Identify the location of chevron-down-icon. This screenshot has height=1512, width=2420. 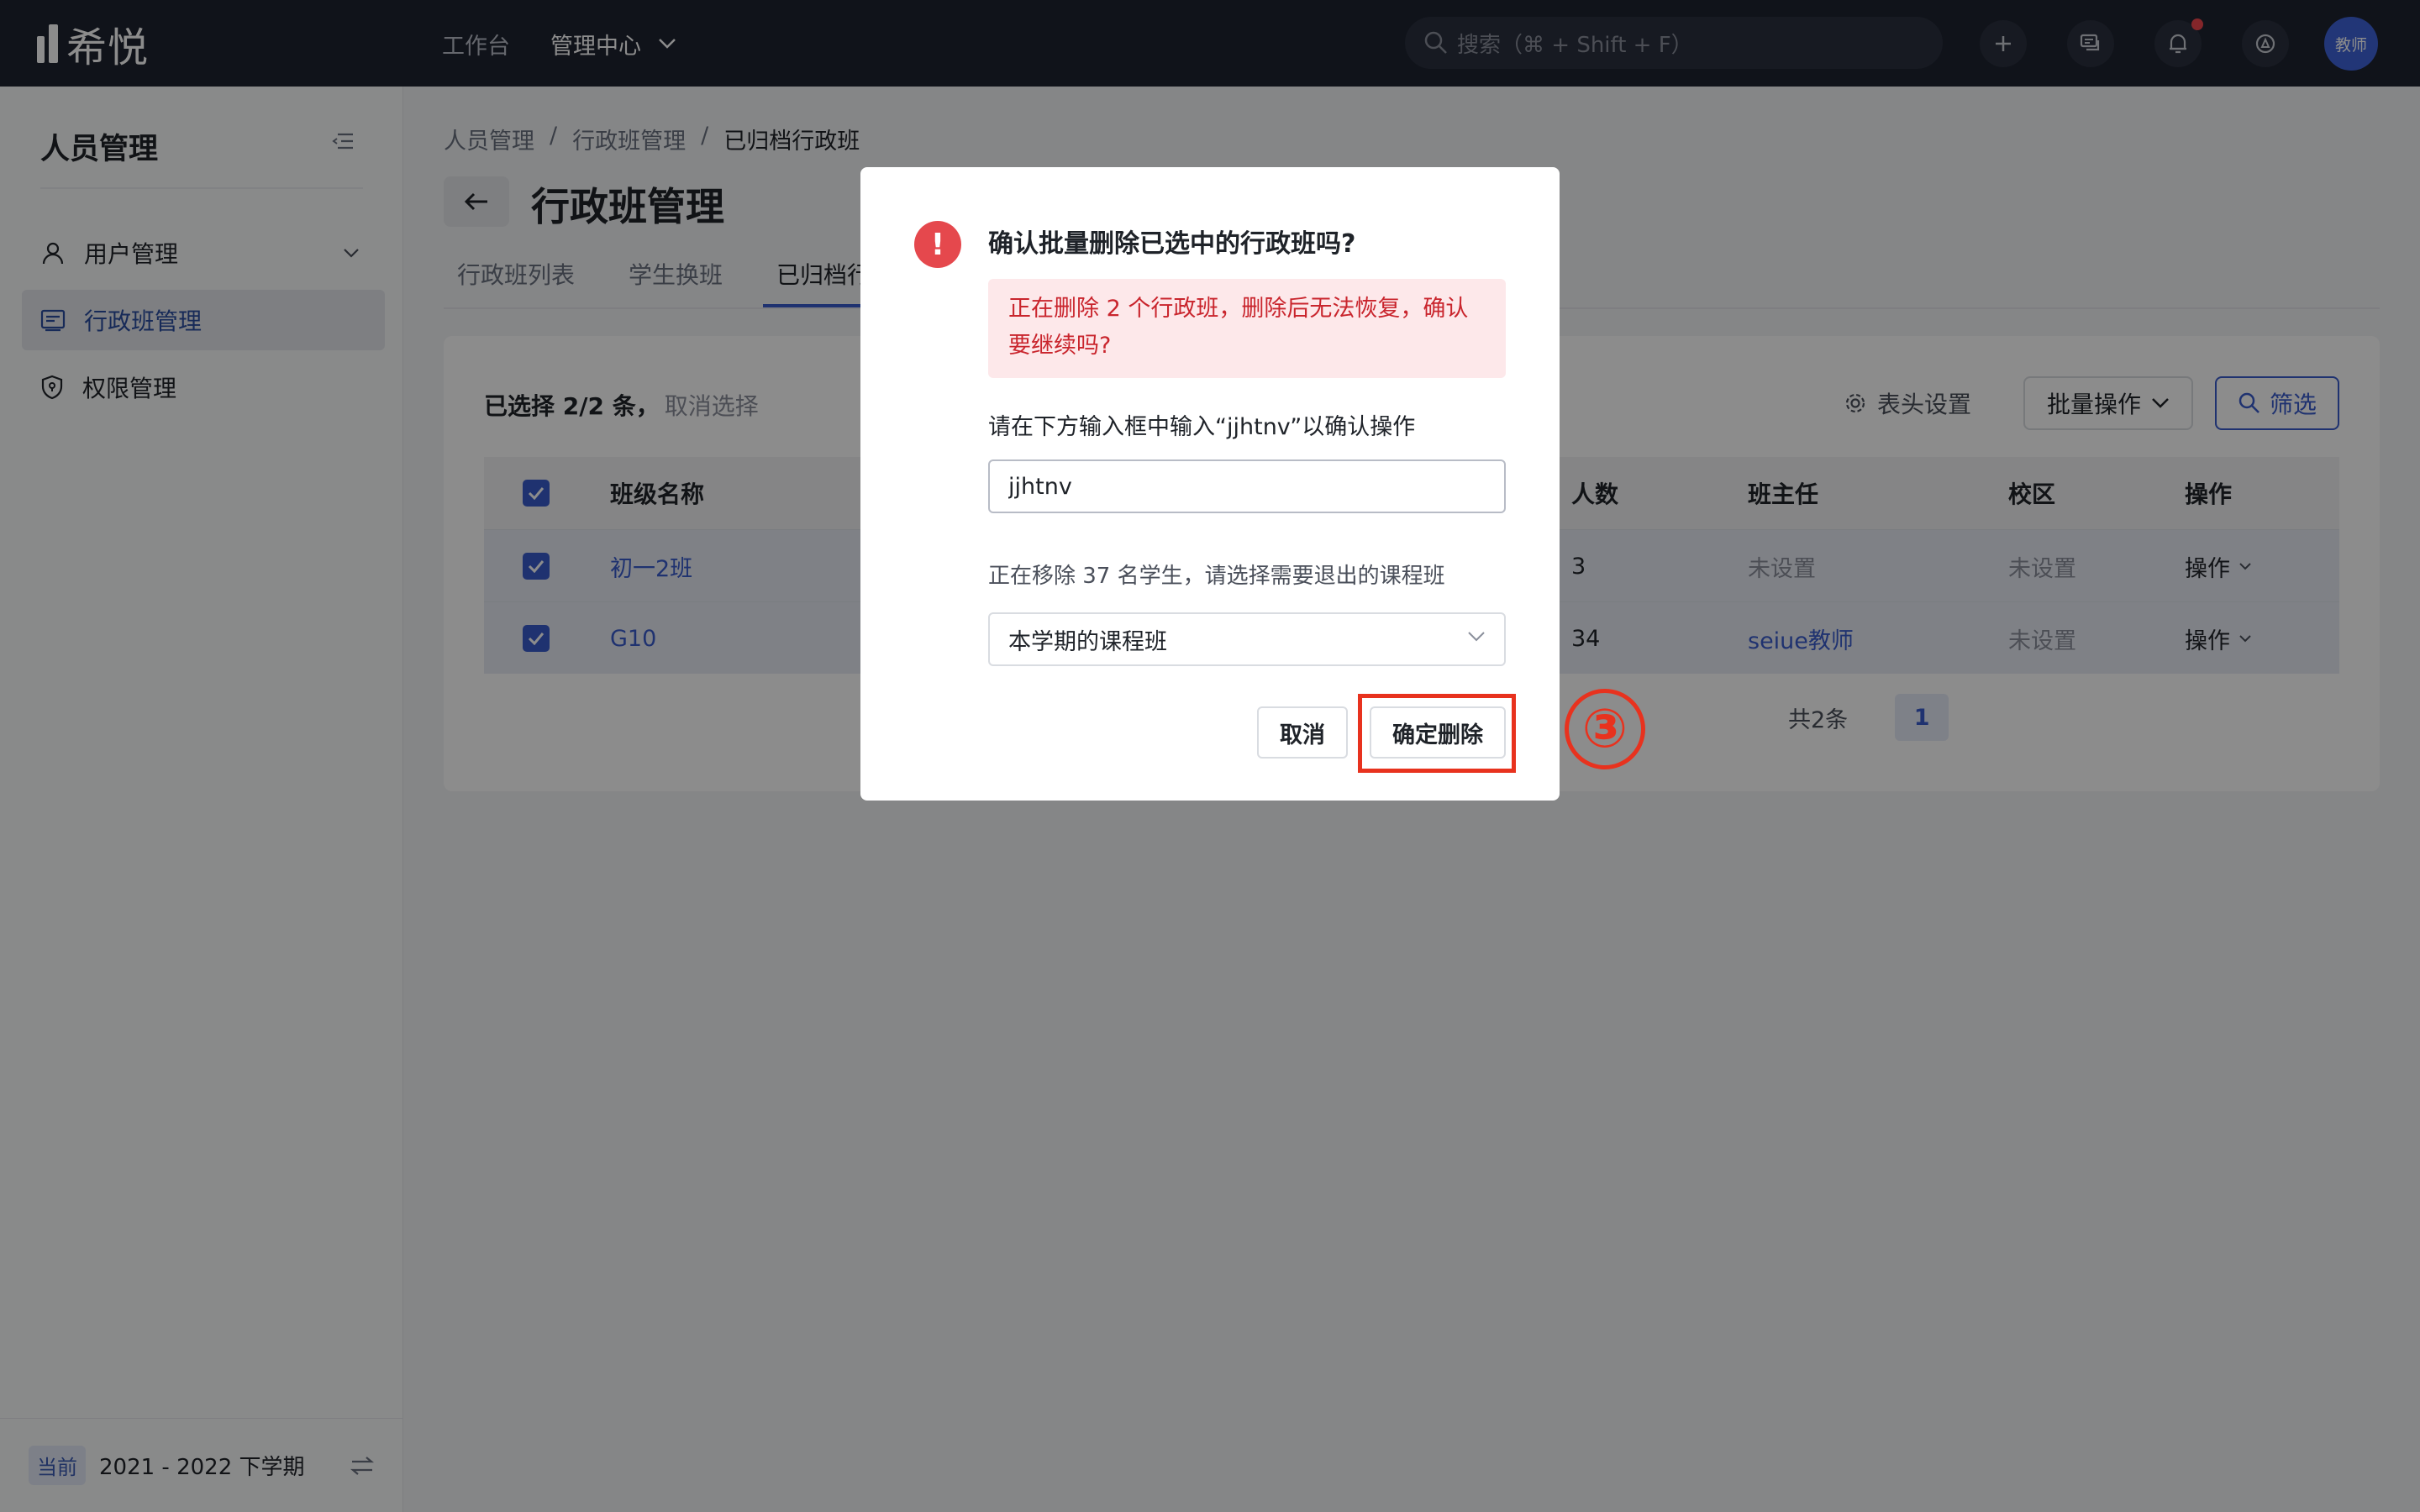
(1476, 637).